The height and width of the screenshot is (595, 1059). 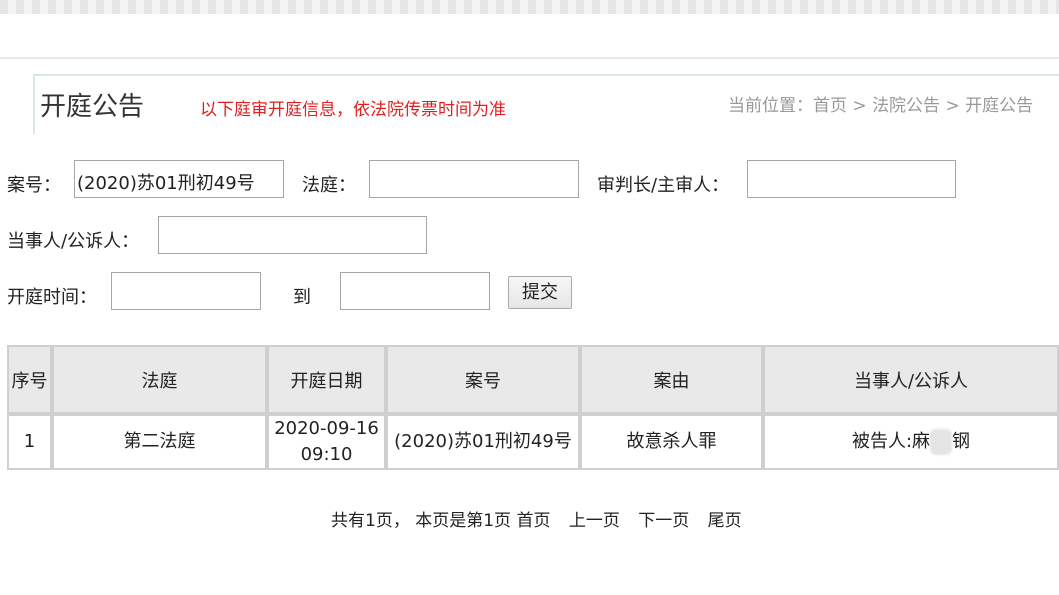 I want to click on breadcrumb-home: 首页, so click(x=830, y=106).